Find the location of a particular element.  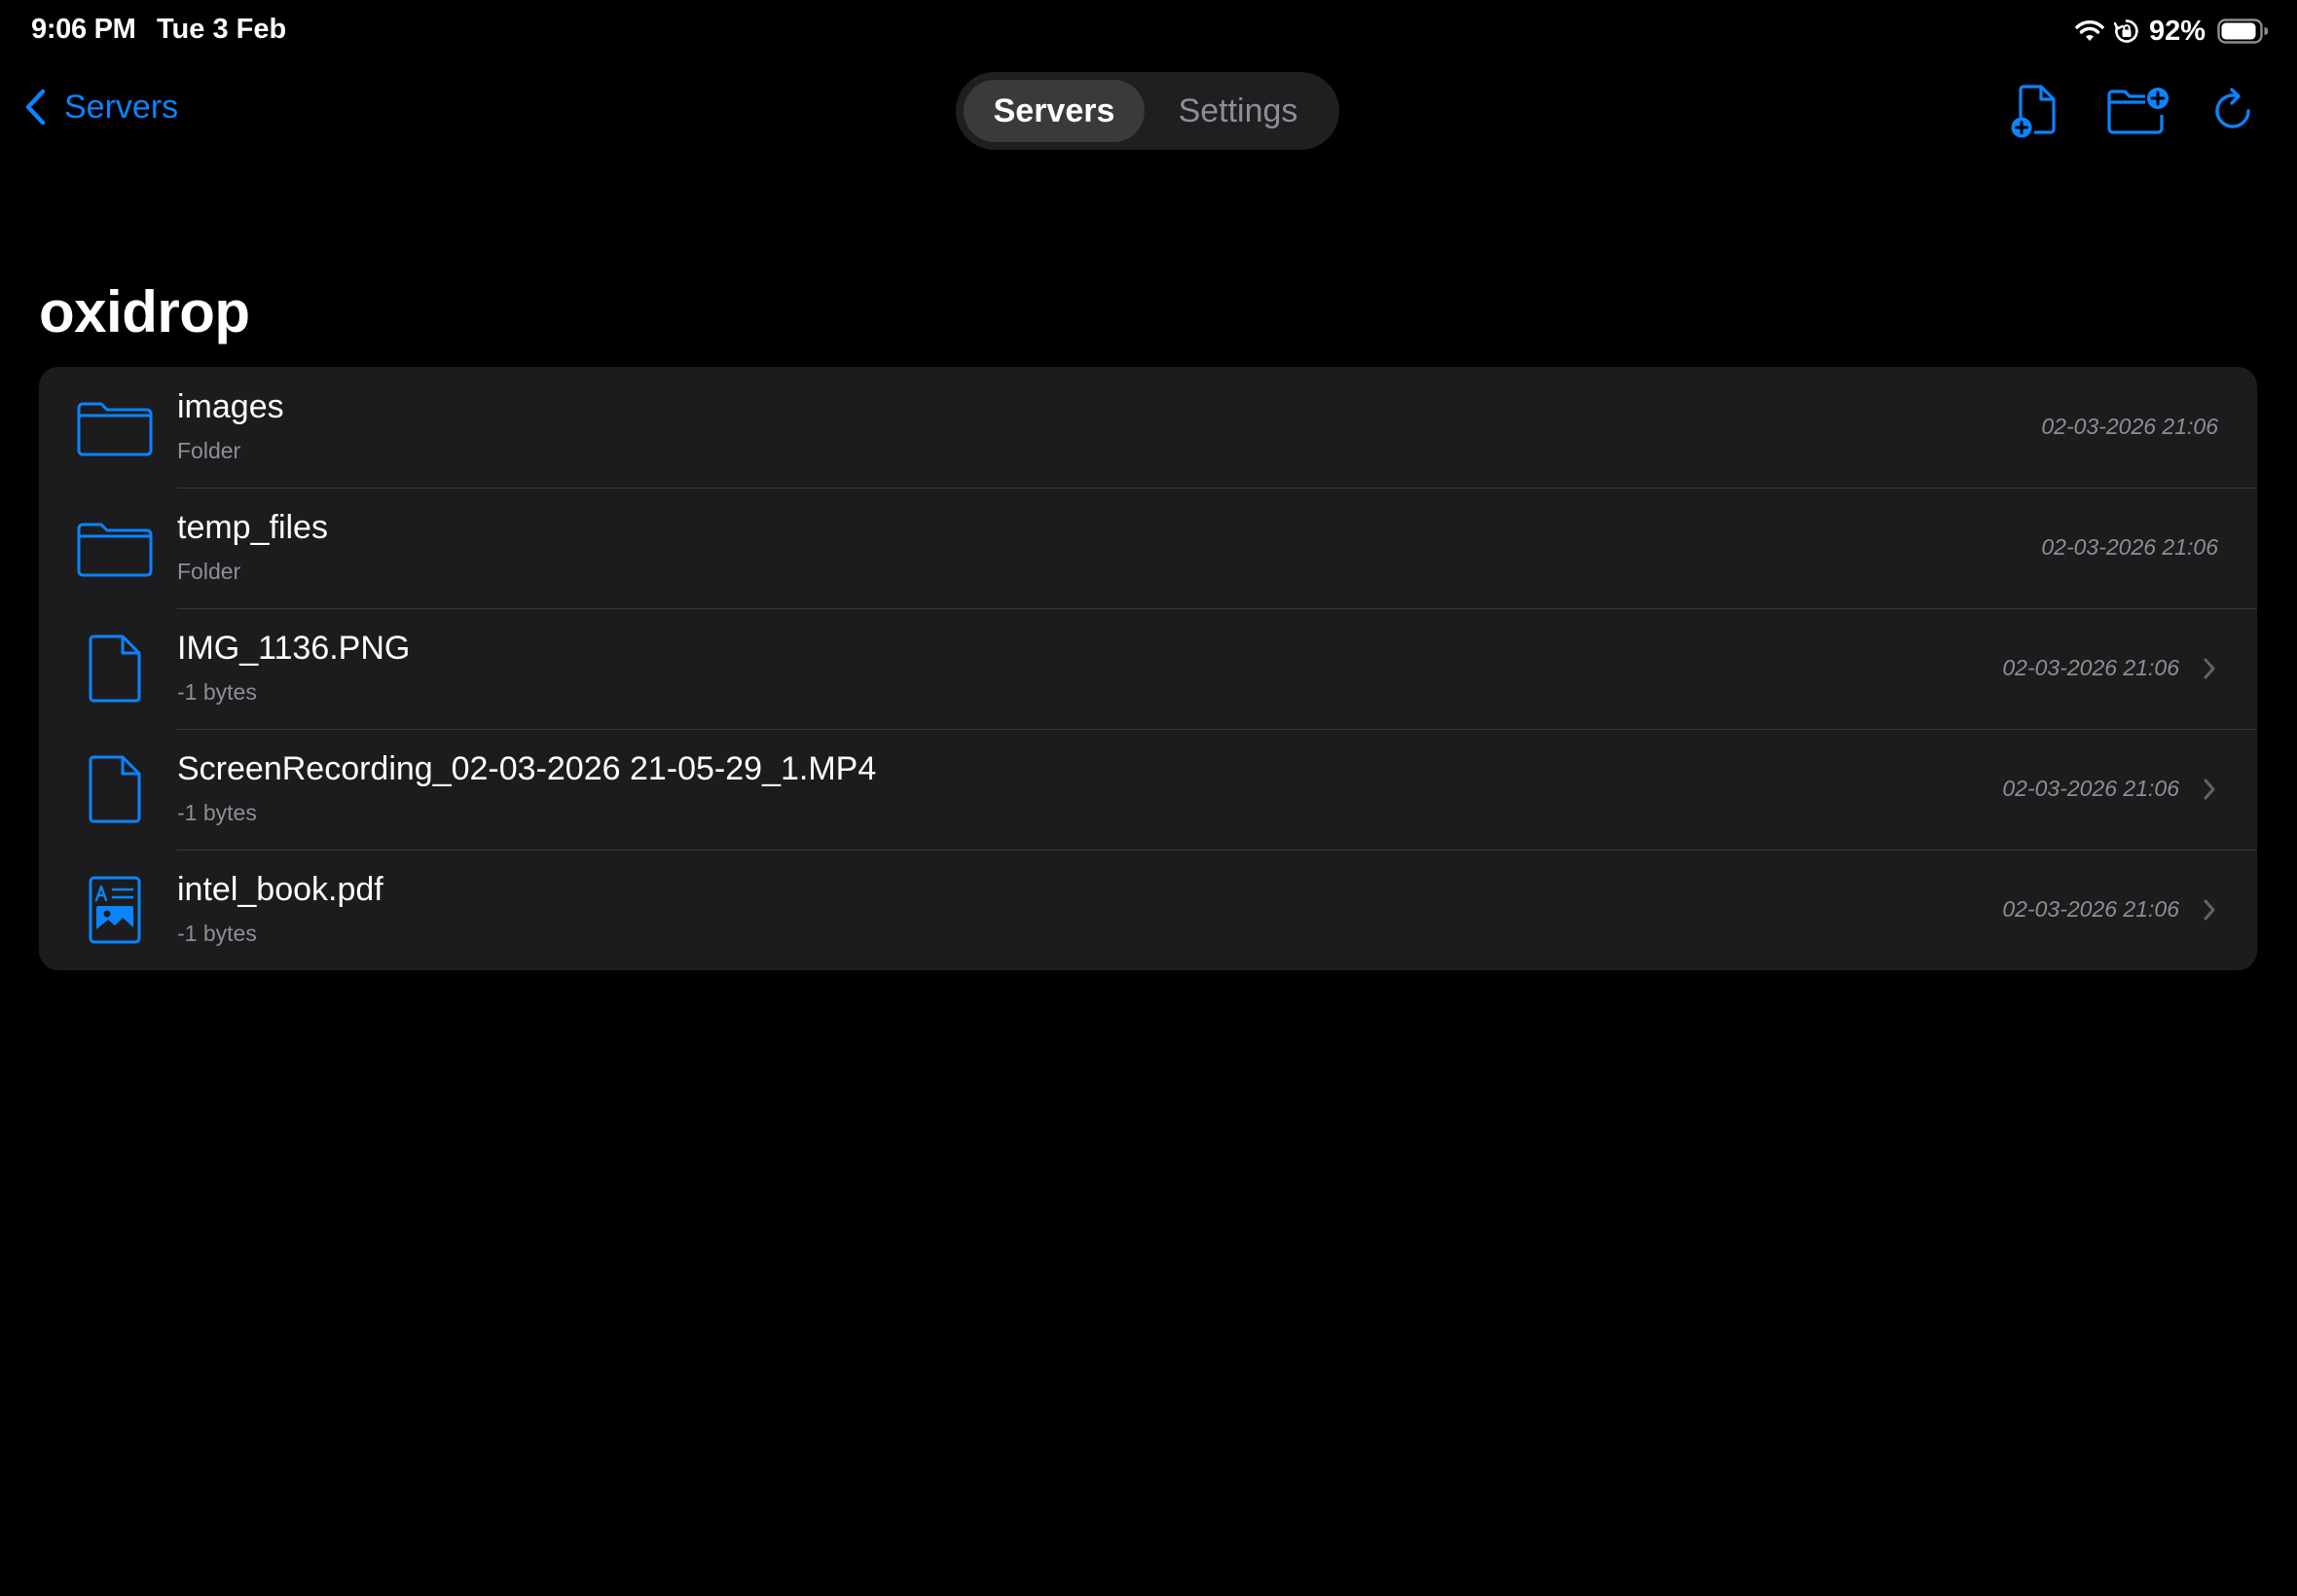

page-title: oxidrop is located at coordinates (144, 312).